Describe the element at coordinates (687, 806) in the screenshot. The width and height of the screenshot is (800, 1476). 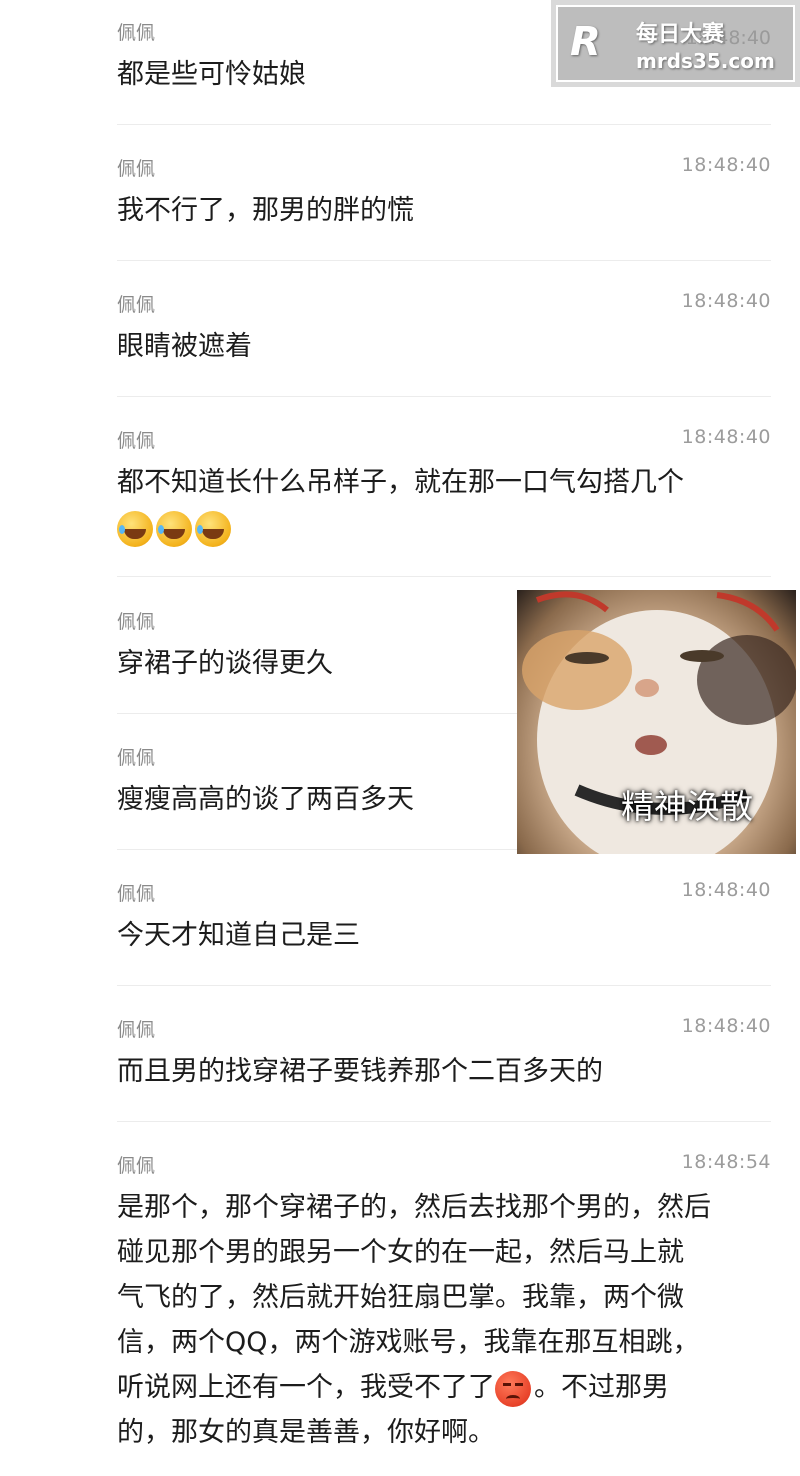
I see `sticker-caption: 精神涣散` at that location.